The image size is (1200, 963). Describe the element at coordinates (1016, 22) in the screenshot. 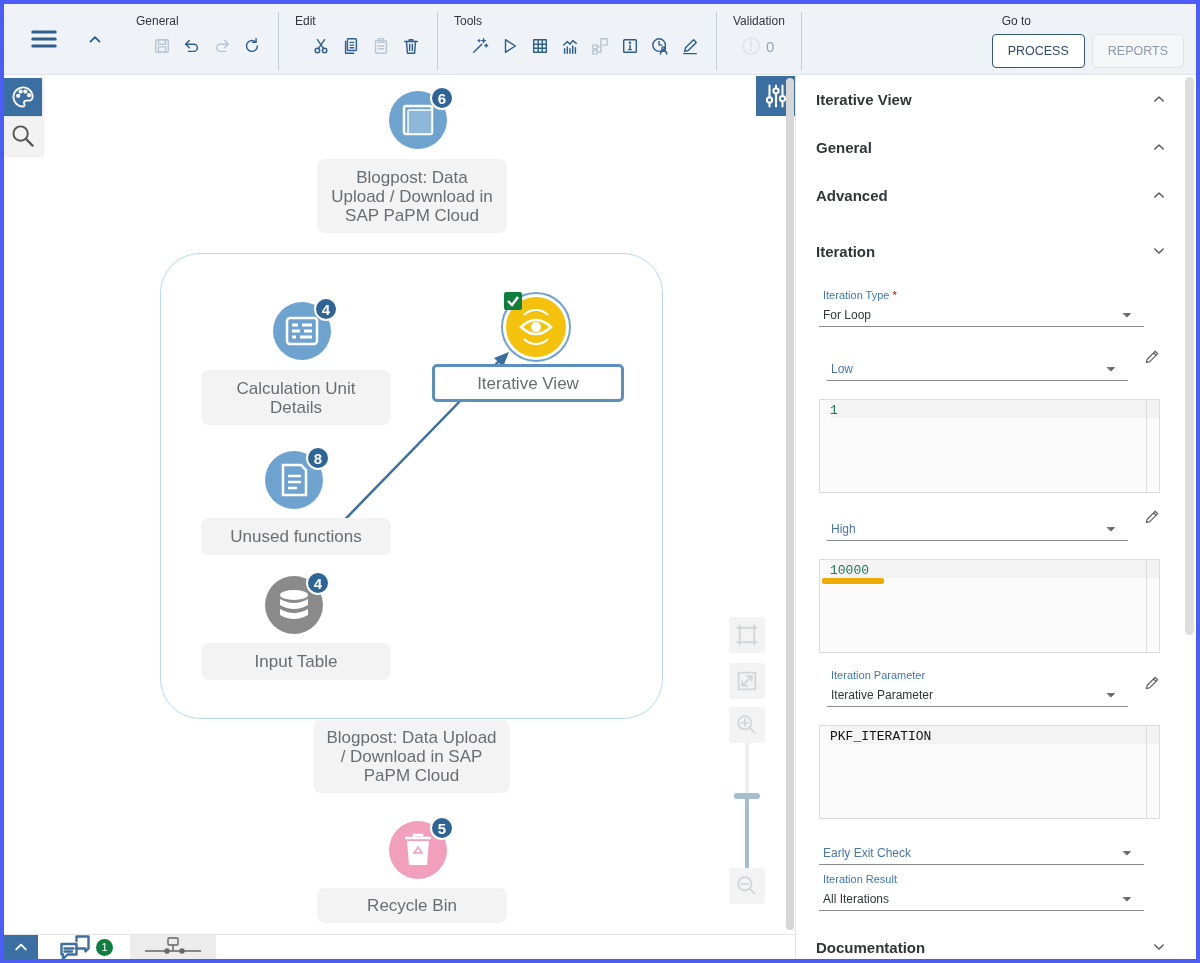

I see `group-title: Go to` at that location.